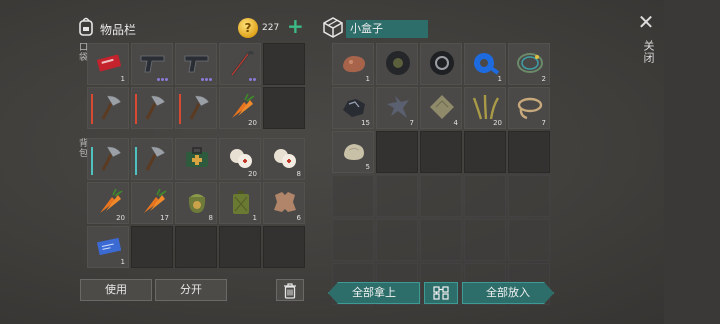 The width and height of the screenshot is (720, 324). Describe the element at coordinates (92, 161) in the screenshot. I see `durability-bar` at that location.